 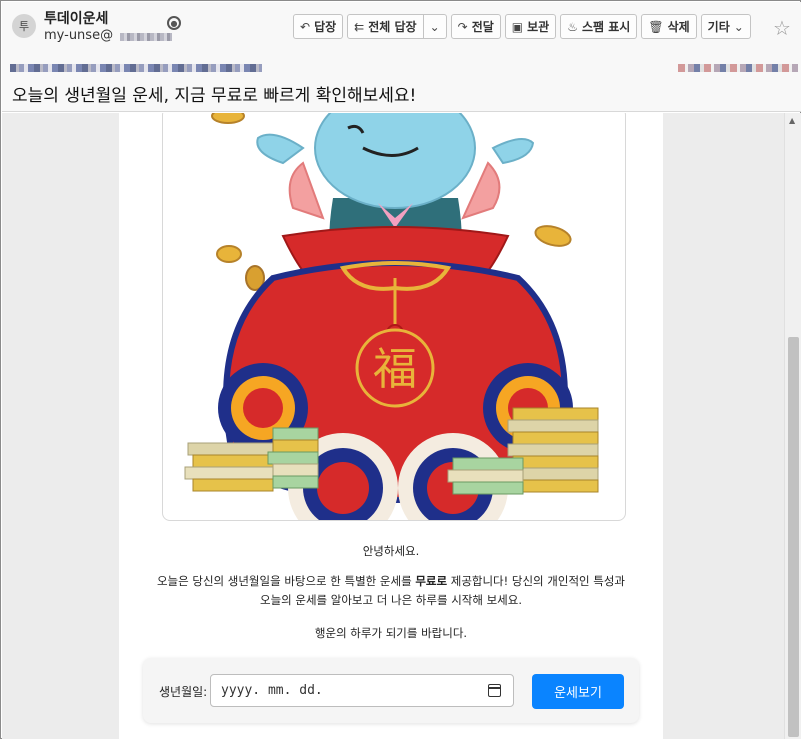 I want to click on closing-text: 행운의 하루가 되기를 바랍니다., so click(x=391, y=633).